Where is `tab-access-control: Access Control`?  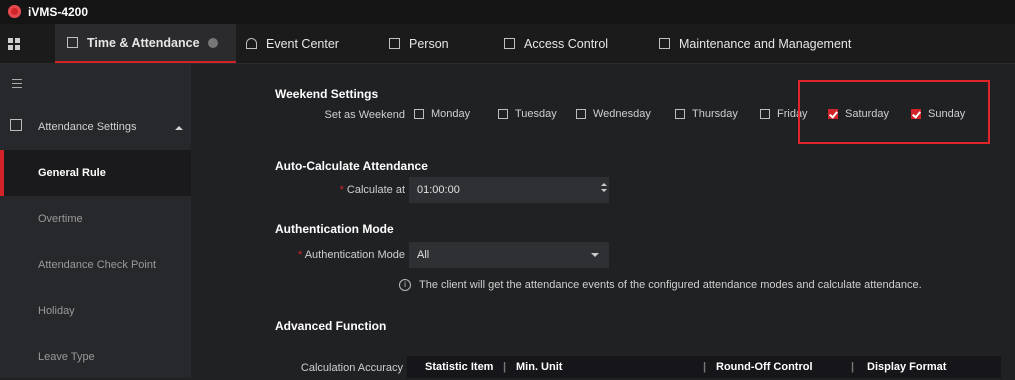 tab-access-control: Access Control is located at coordinates (556, 43).